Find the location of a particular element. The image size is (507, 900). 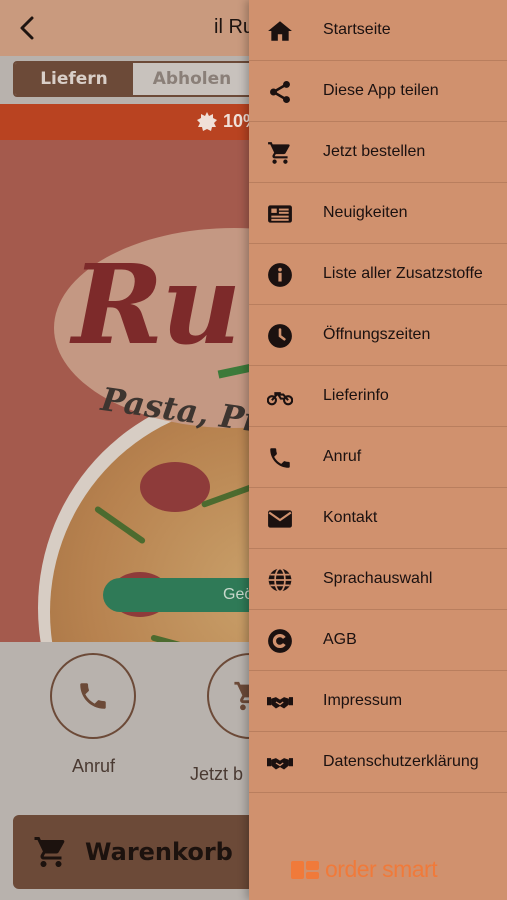

home-icon is located at coordinates (280, 31).